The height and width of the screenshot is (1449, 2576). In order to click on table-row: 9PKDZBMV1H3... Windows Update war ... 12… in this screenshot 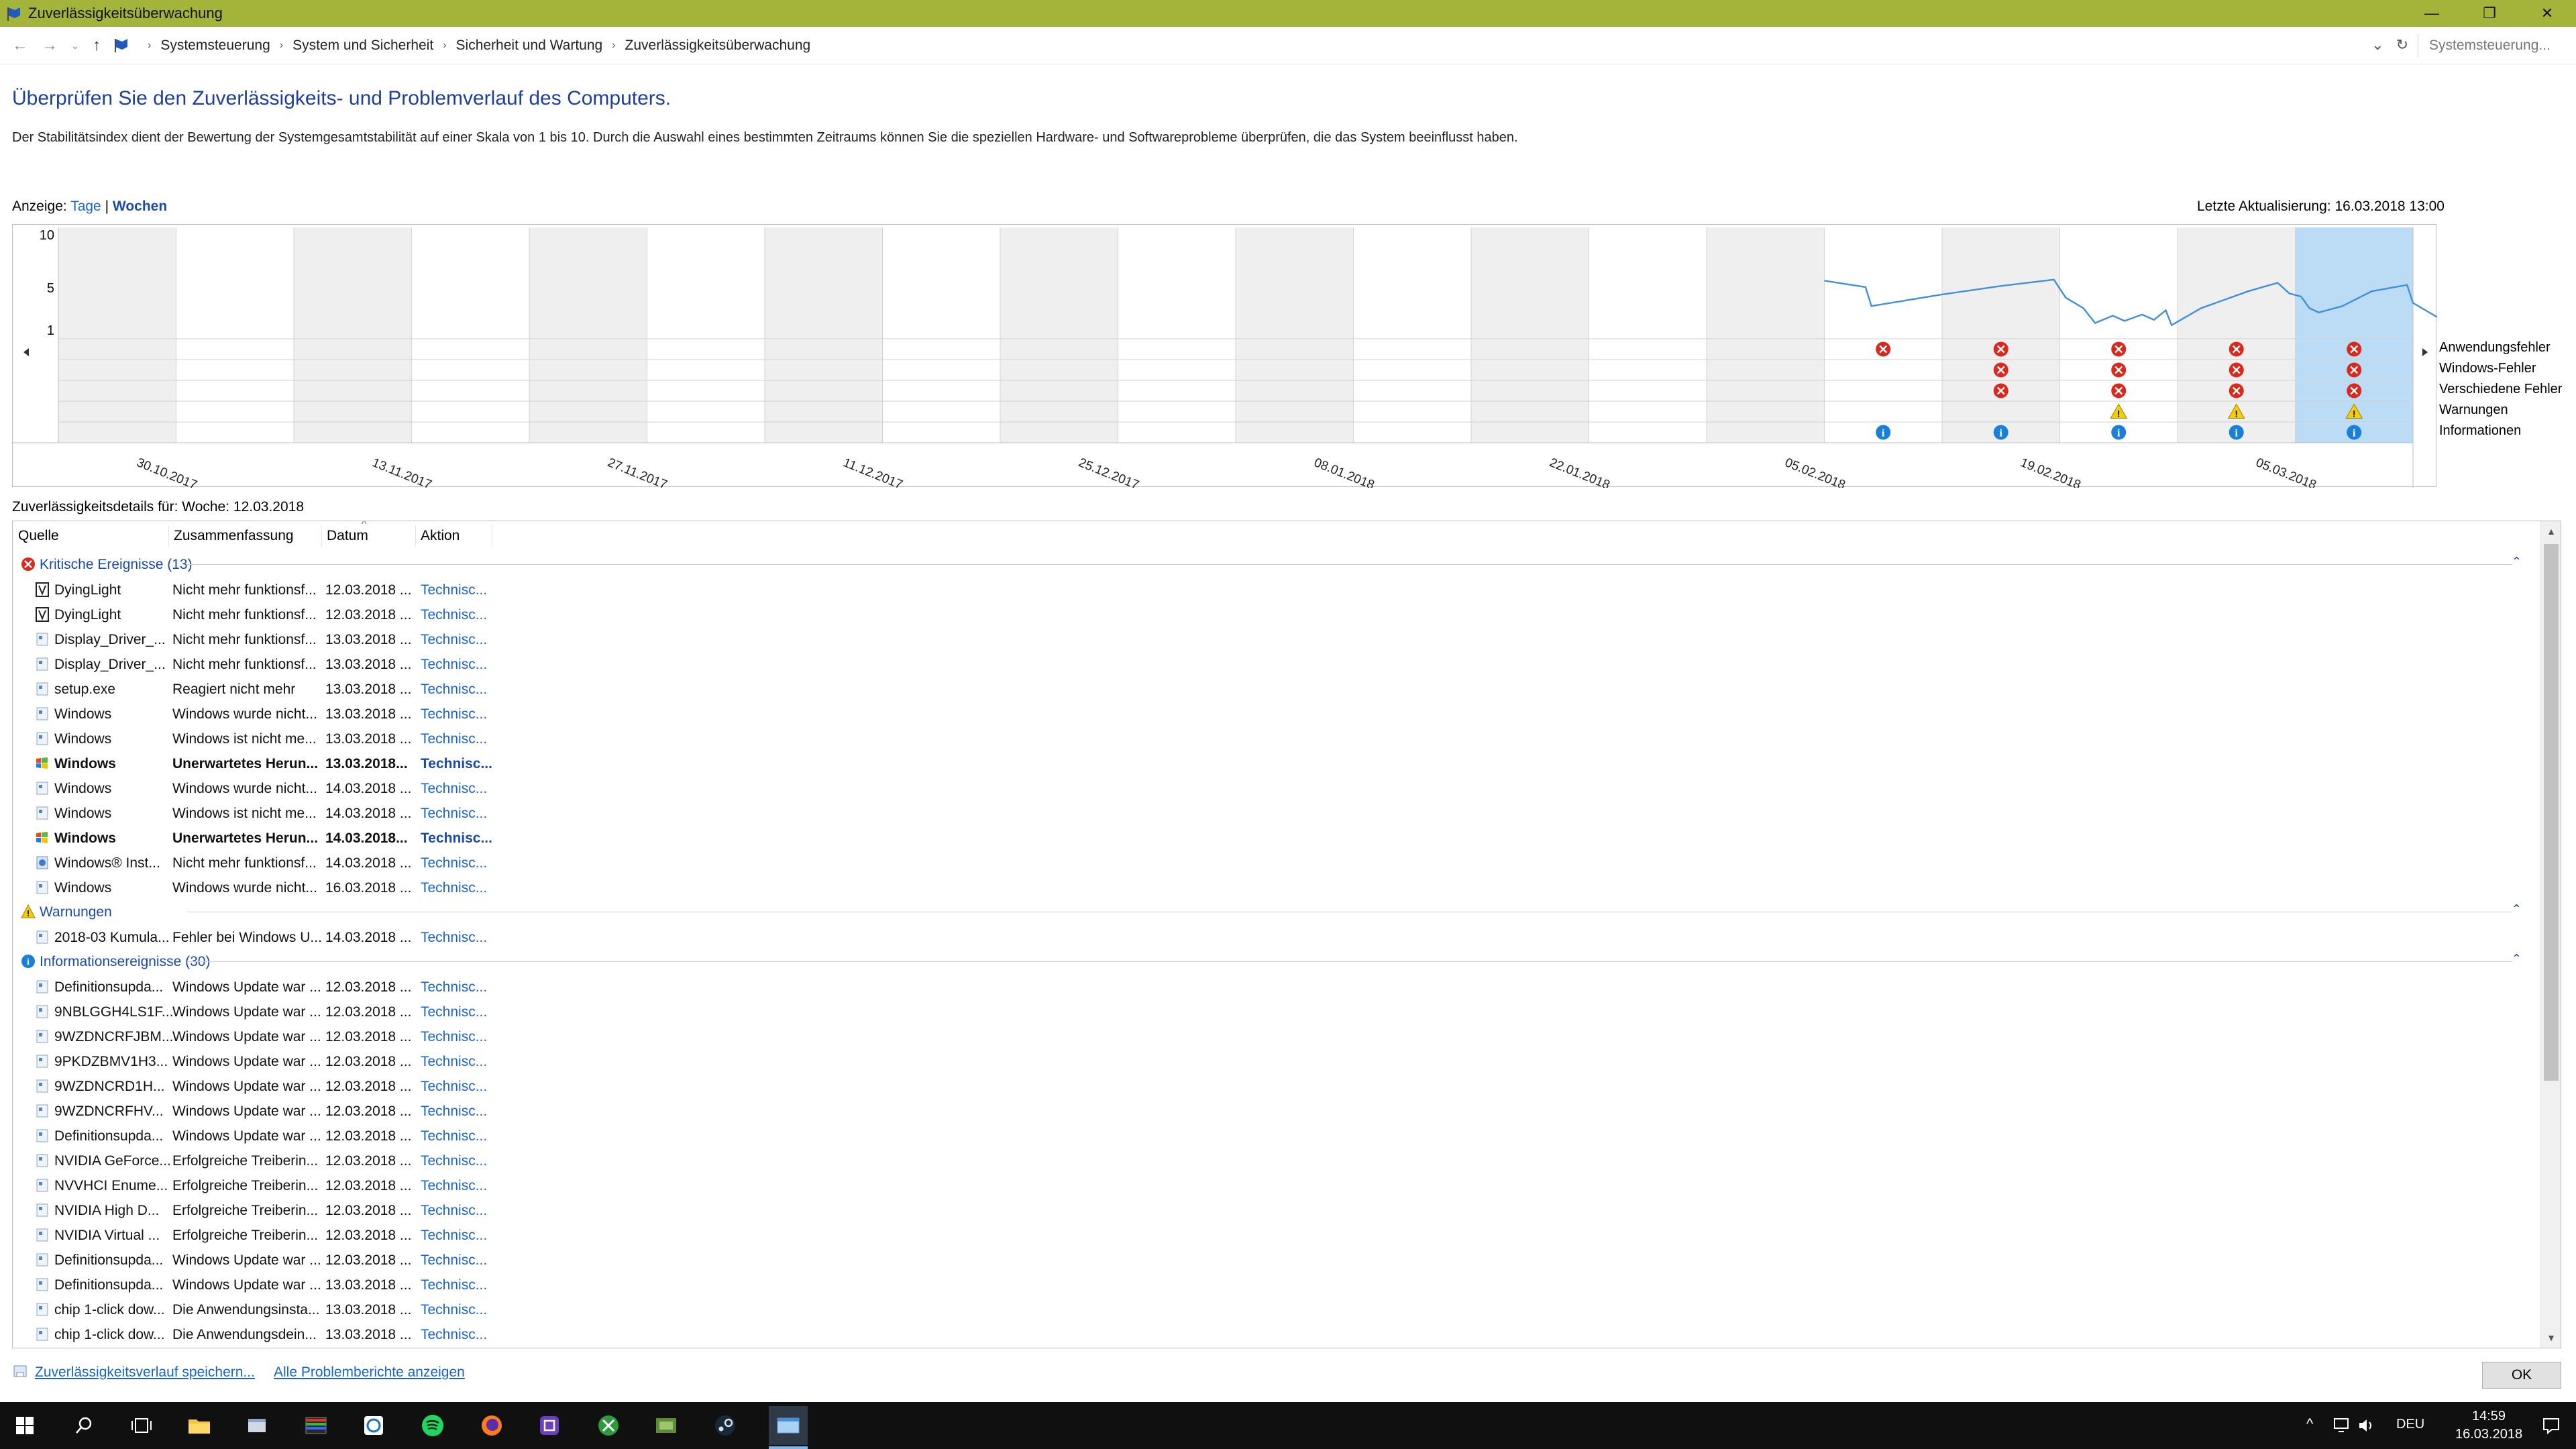, I will do `click(1274, 1061)`.